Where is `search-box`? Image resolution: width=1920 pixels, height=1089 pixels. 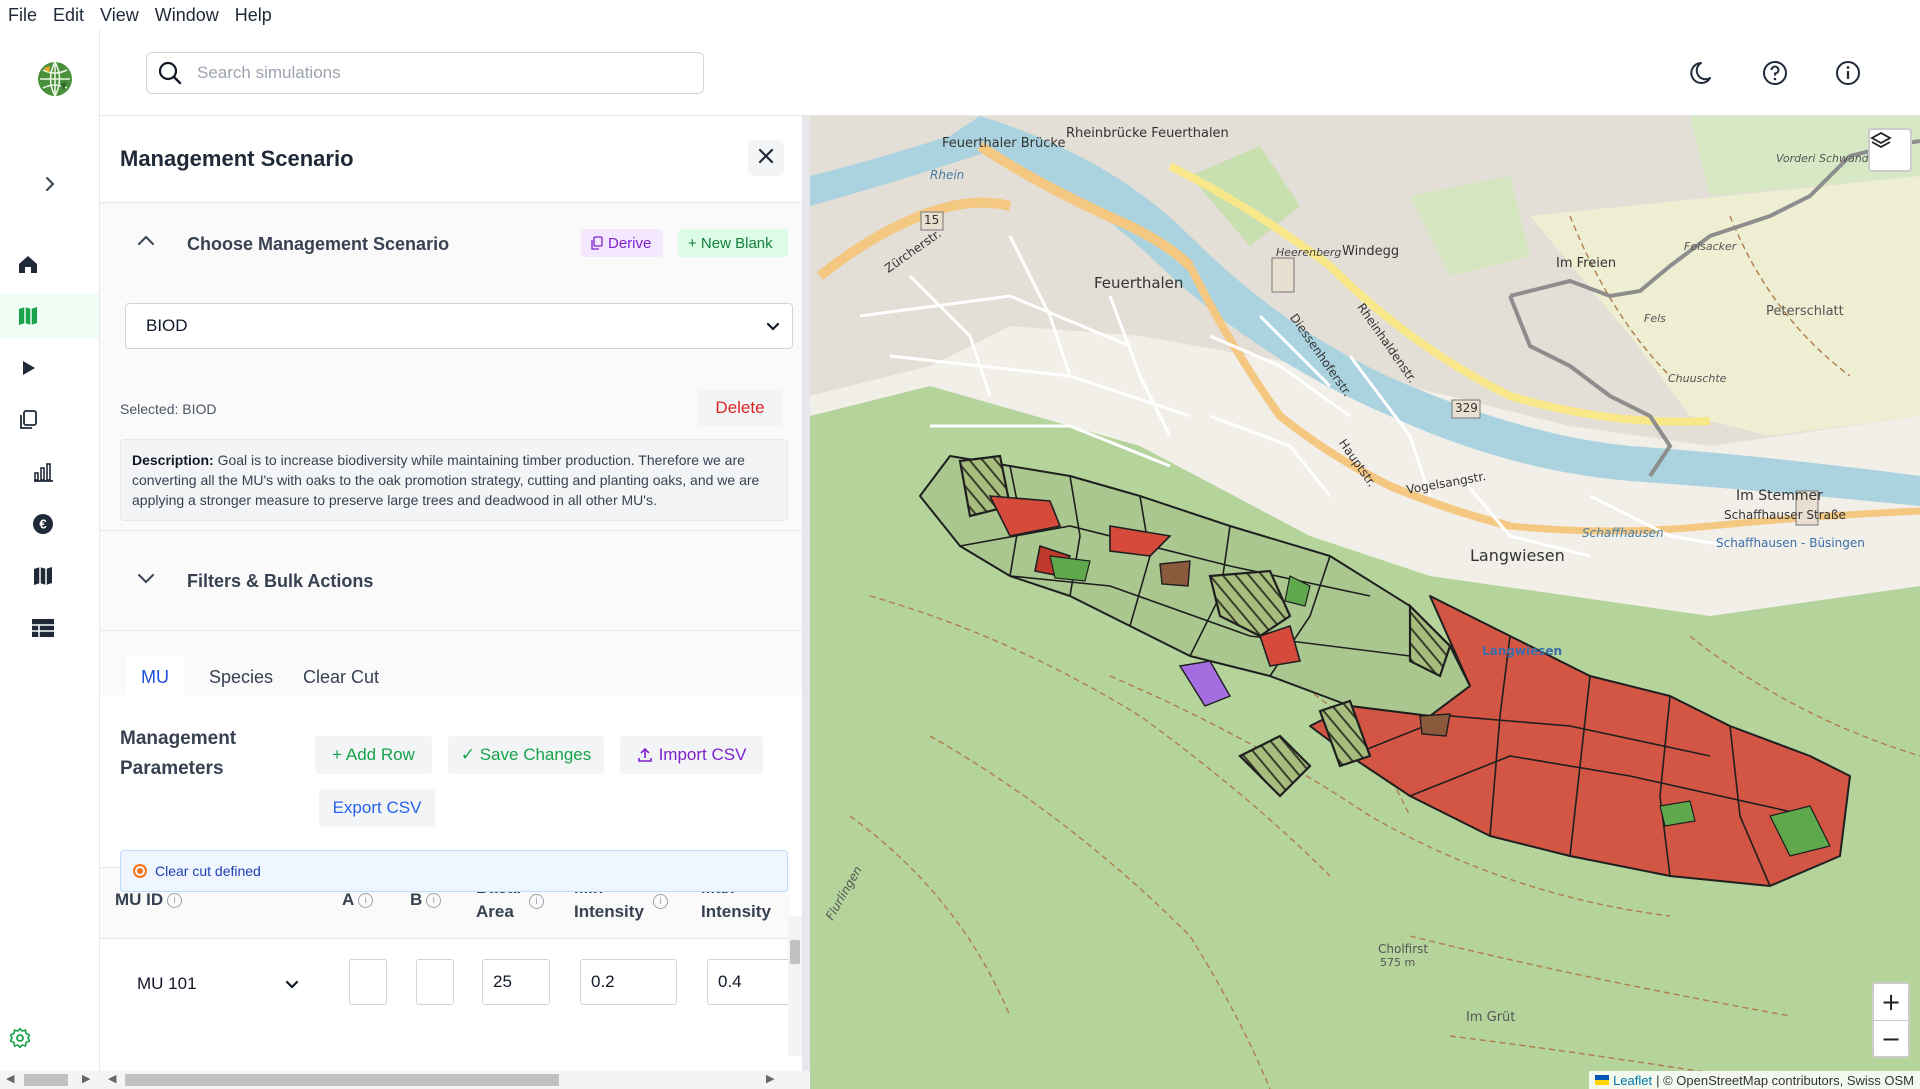
search-box is located at coordinates (425, 73).